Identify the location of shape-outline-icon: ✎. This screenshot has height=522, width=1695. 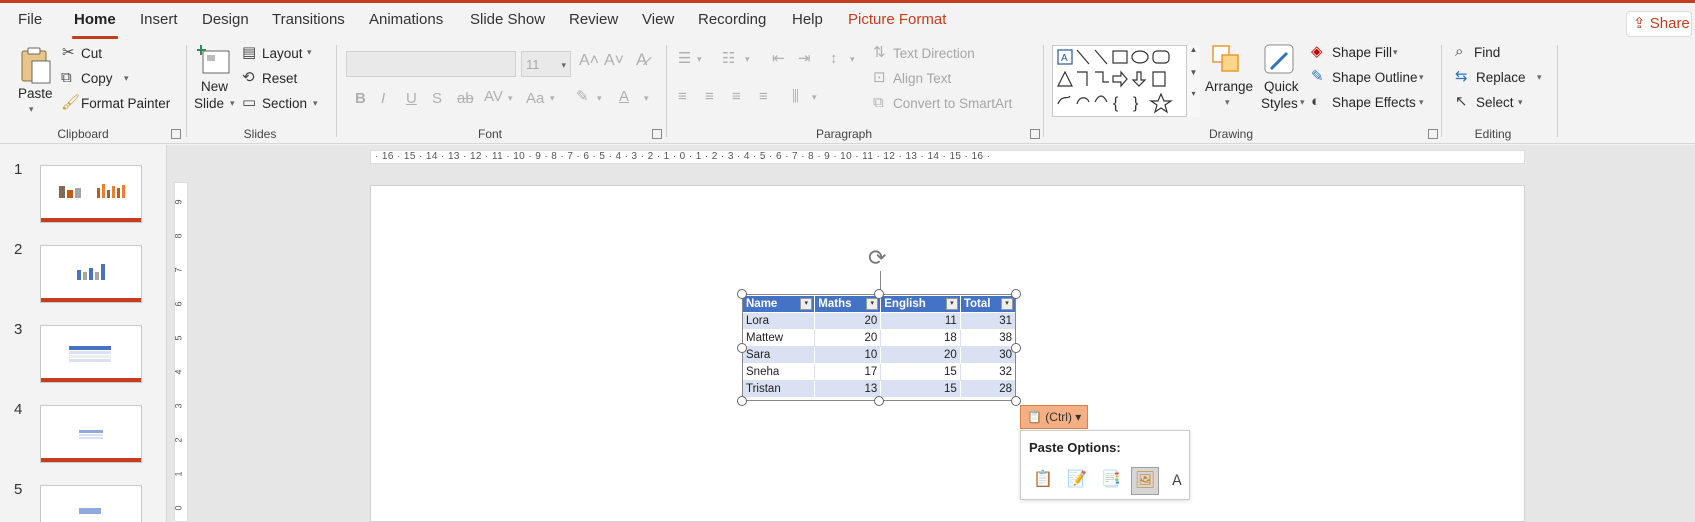
(1317, 76).